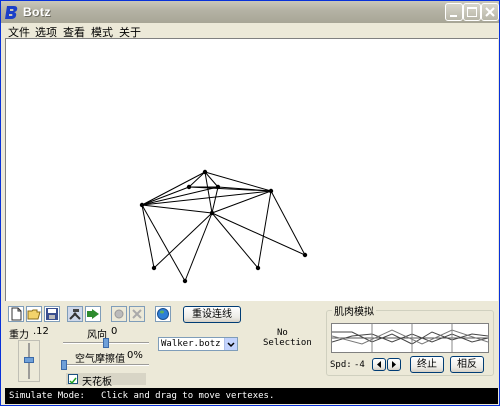  I want to click on speed-increase-button, so click(394, 364).